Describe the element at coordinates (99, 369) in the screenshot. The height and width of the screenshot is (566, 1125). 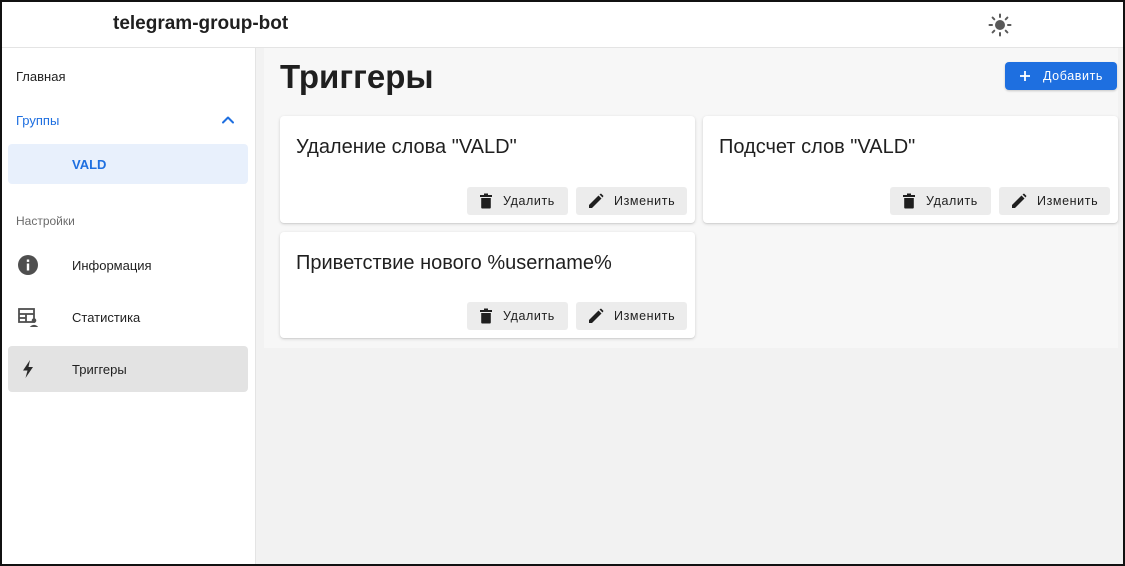
I see `sidebar-item-label: Триггеры` at that location.